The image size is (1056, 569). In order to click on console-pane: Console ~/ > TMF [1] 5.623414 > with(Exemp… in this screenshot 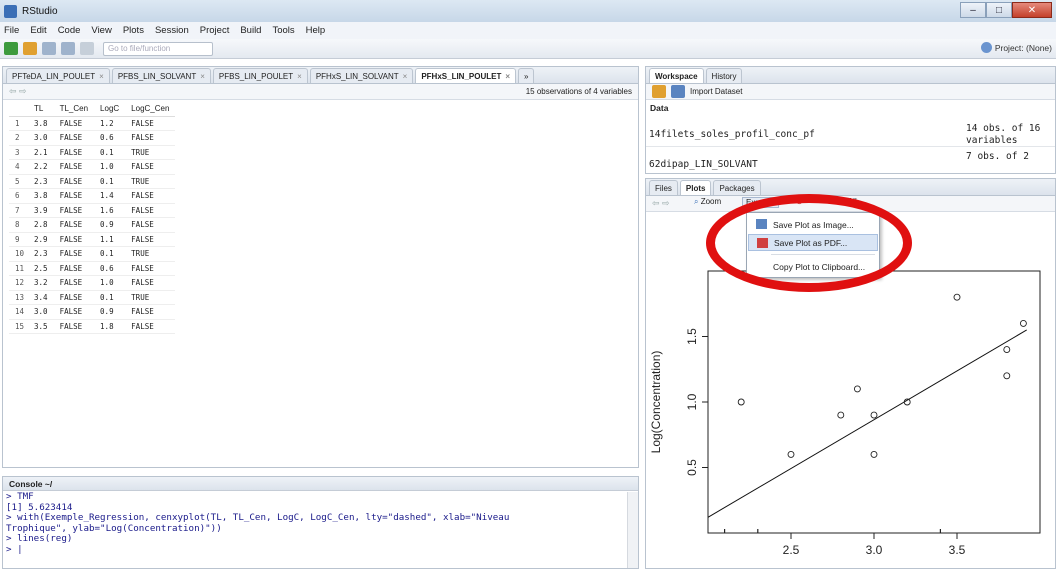, I will do `click(320, 522)`.